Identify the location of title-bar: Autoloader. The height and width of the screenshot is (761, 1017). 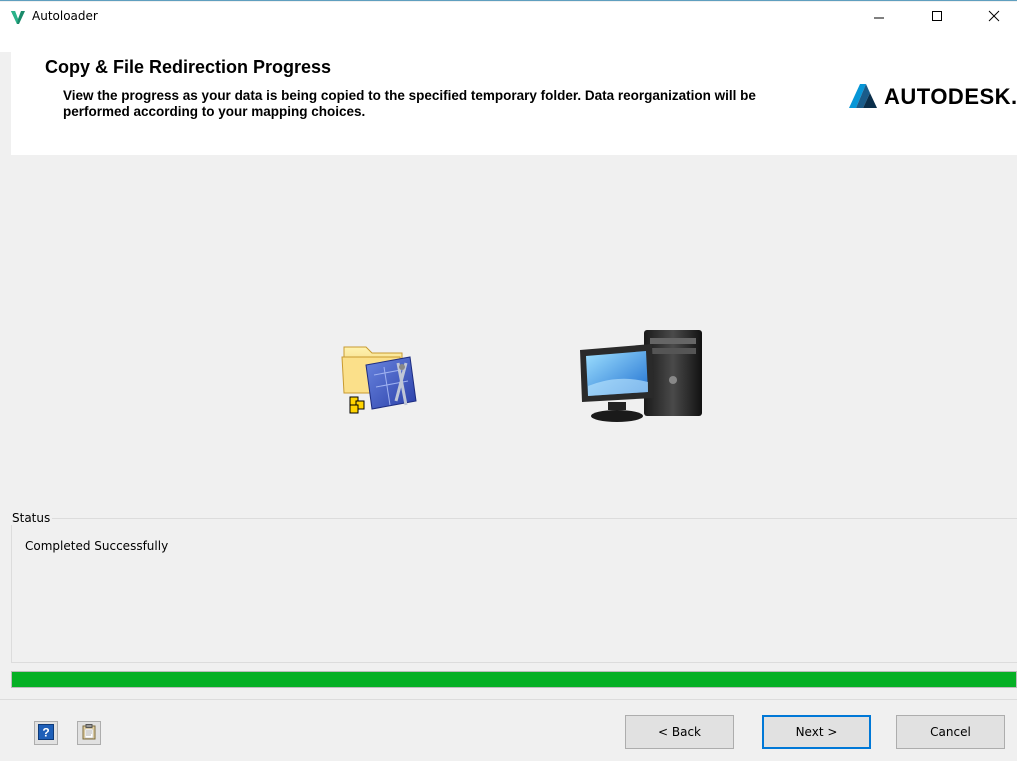
(508, 17).